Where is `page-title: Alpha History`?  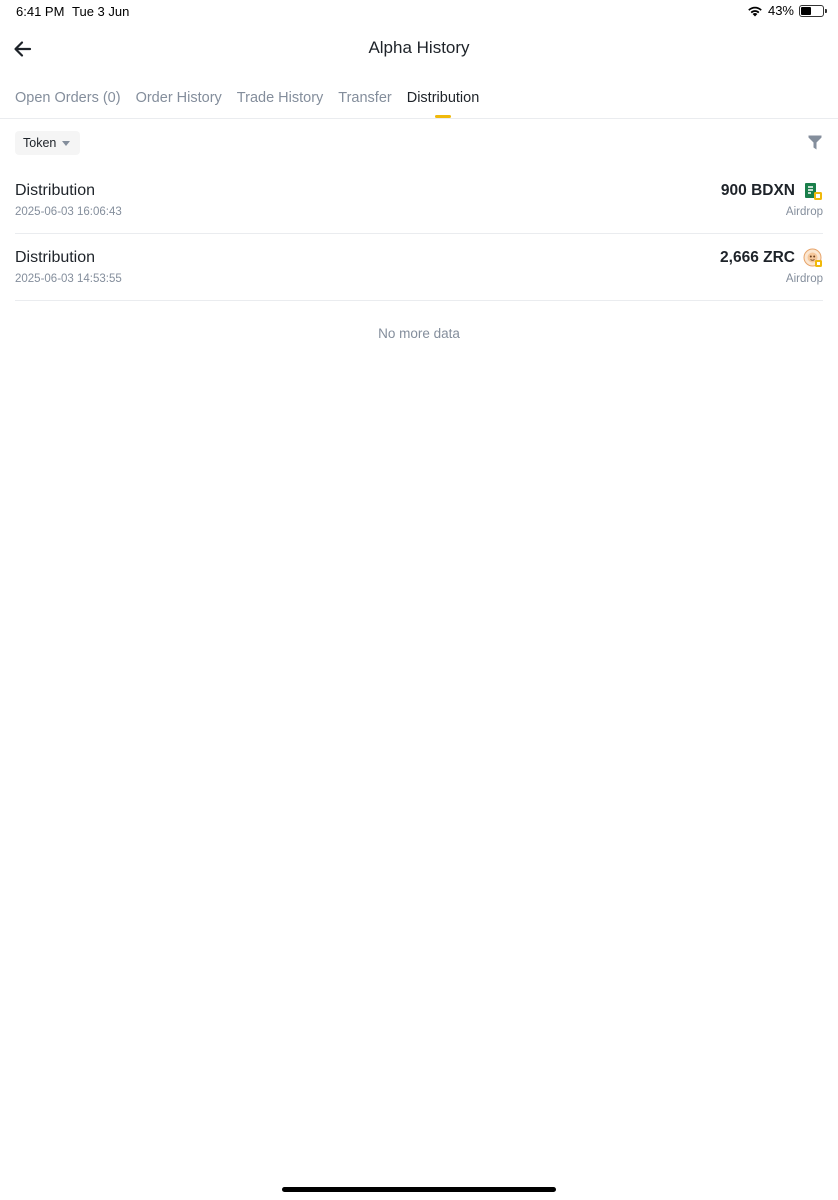
page-title: Alpha History is located at coordinates (419, 47).